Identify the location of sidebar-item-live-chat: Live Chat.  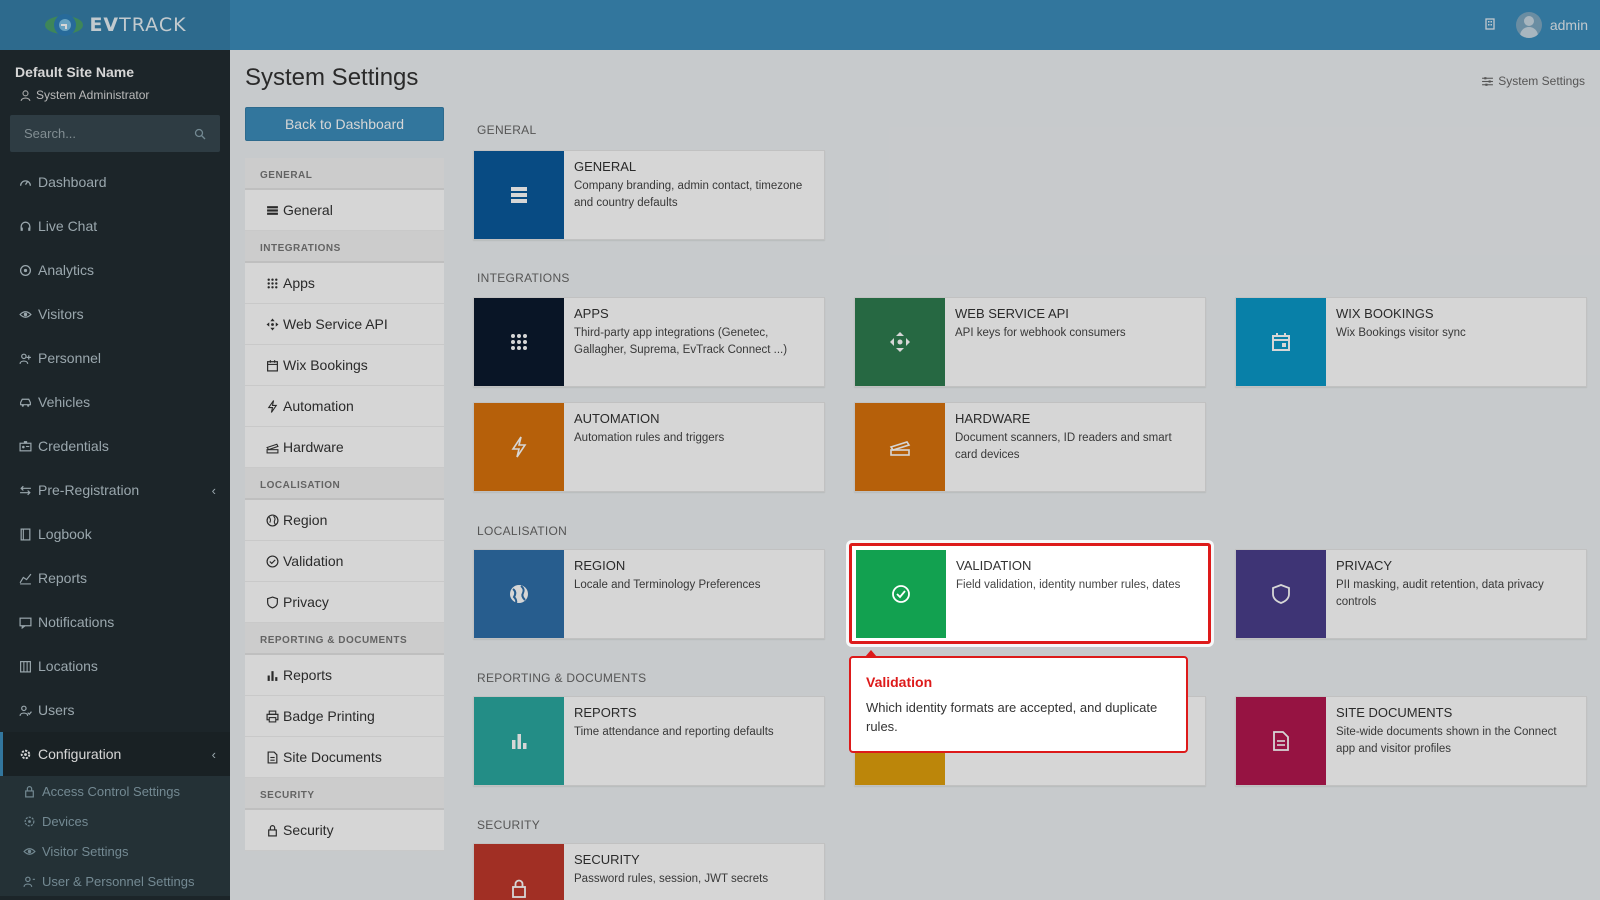
(115, 226).